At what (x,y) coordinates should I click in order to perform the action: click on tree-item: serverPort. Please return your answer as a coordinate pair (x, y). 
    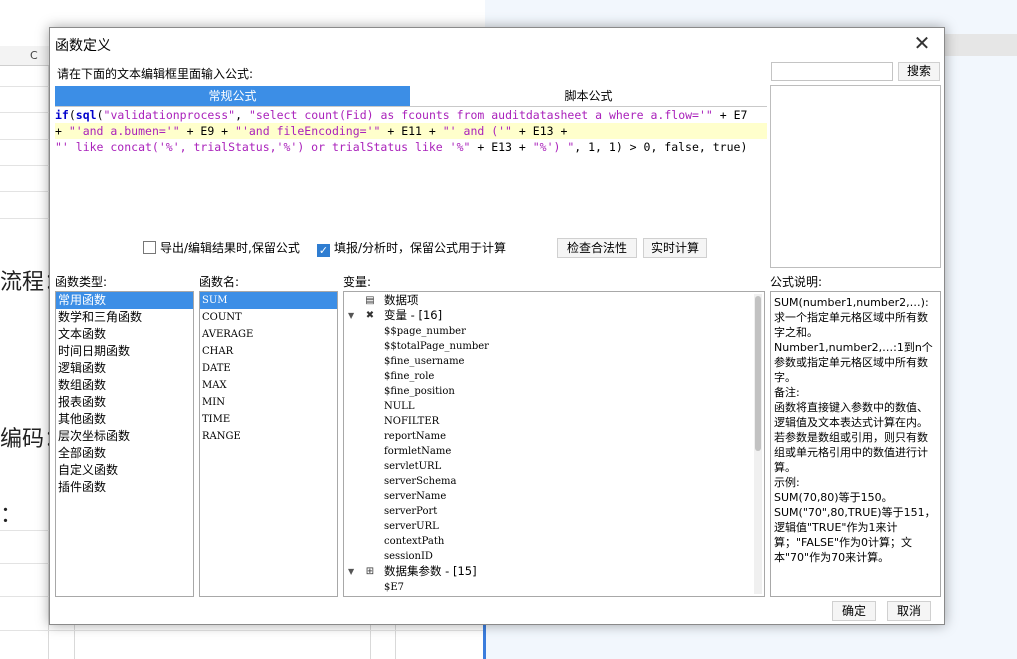
    Looking at the image, I should click on (410, 511).